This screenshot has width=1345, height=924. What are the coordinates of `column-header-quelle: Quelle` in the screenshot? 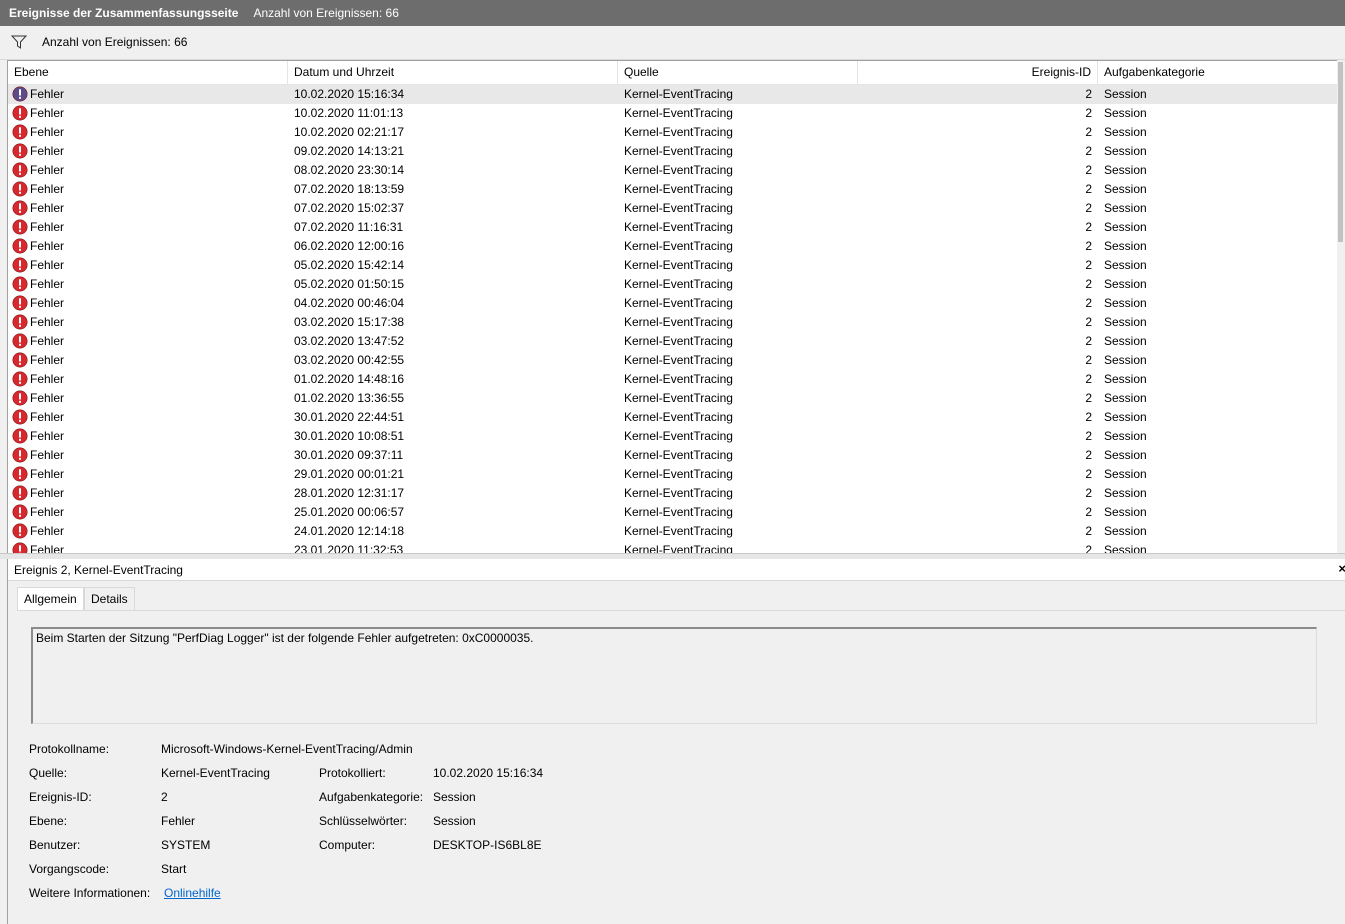 It's located at (738, 72).